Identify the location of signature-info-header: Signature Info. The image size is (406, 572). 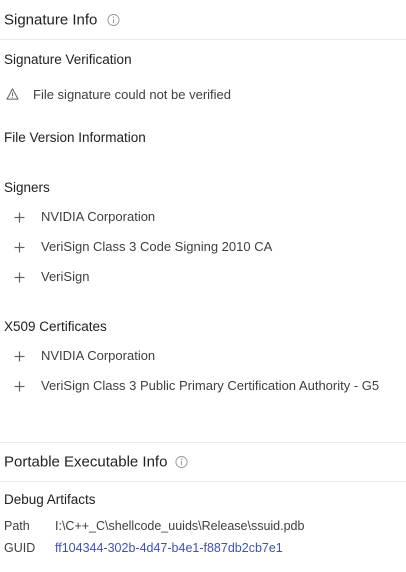
(203, 20).